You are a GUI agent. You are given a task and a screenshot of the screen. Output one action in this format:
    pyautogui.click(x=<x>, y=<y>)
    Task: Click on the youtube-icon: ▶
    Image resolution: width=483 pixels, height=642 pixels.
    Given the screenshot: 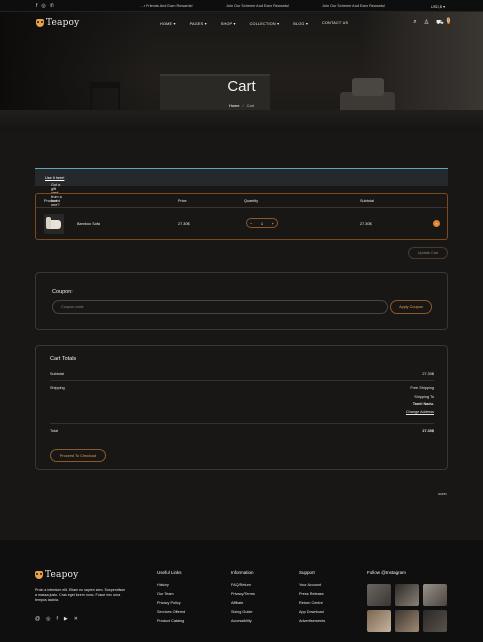 What is the action you would take?
    pyautogui.click(x=66, y=619)
    